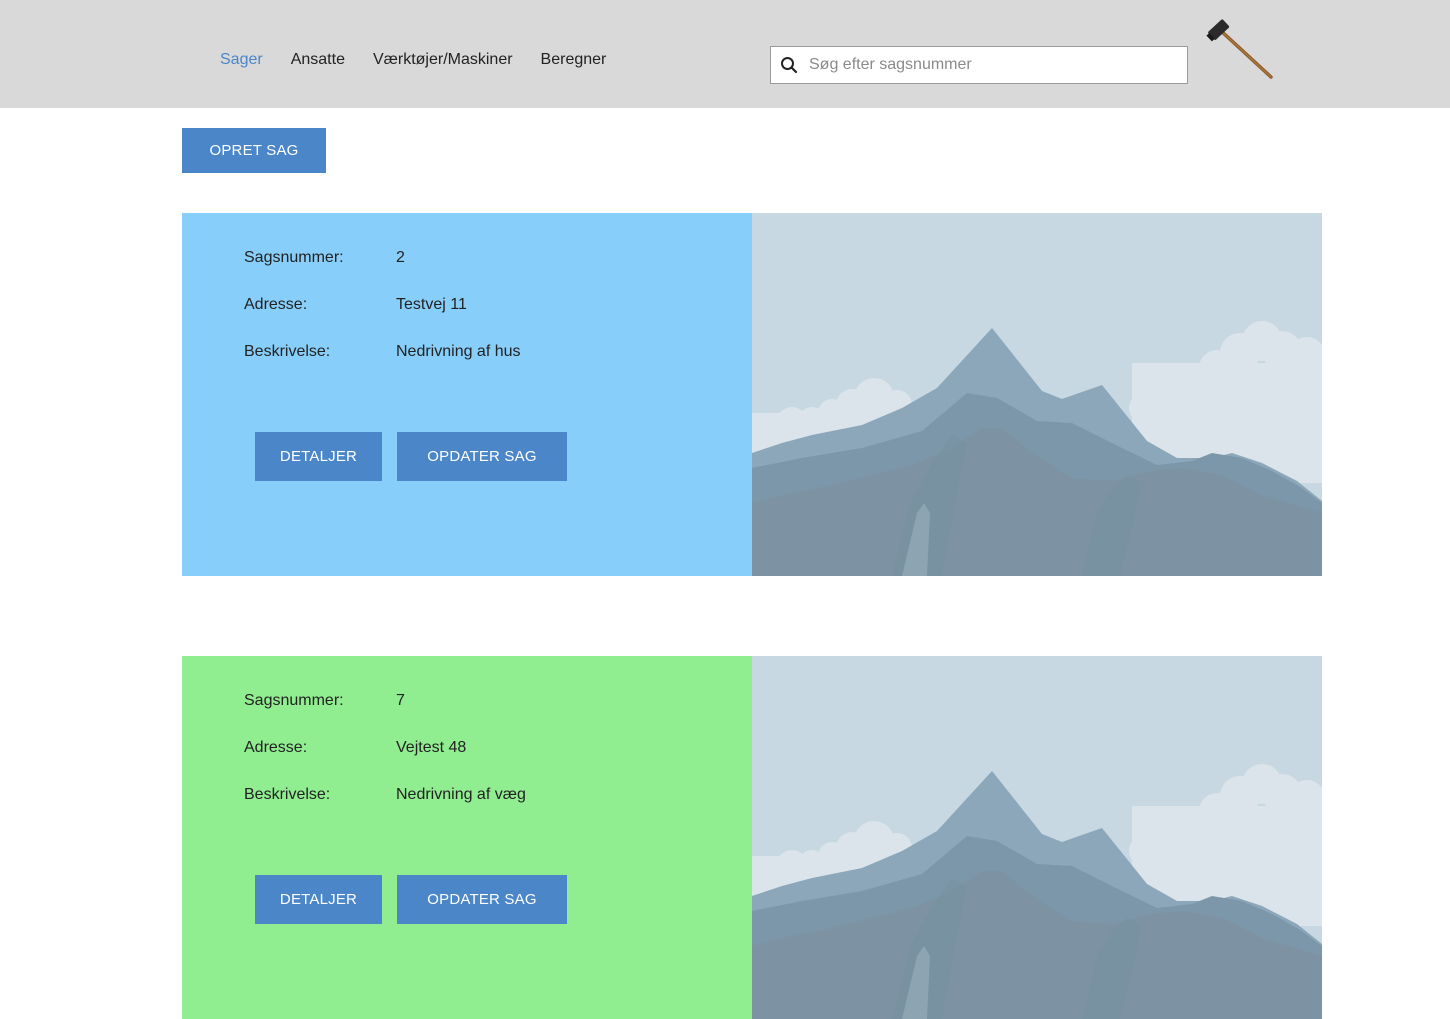 The image size is (1450, 1019). Describe the element at coordinates (318, 60) in the screenshot. I see `nav-item-ansatte: Ansatte` at that location.